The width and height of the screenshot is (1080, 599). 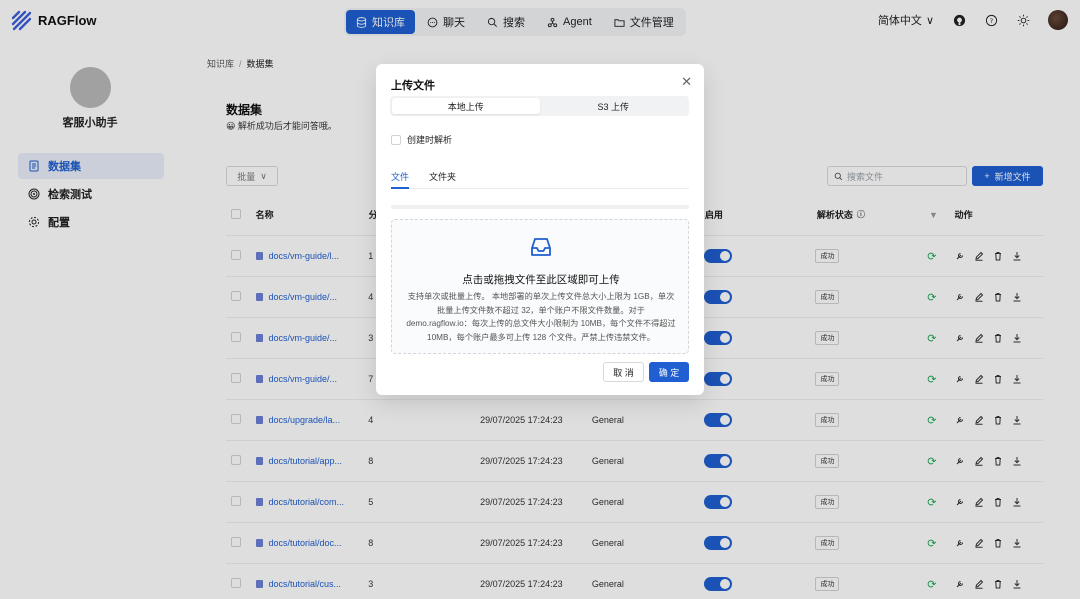 I want to click on parse-on-create-option: 创建时解析, so click(x=421, y=139).